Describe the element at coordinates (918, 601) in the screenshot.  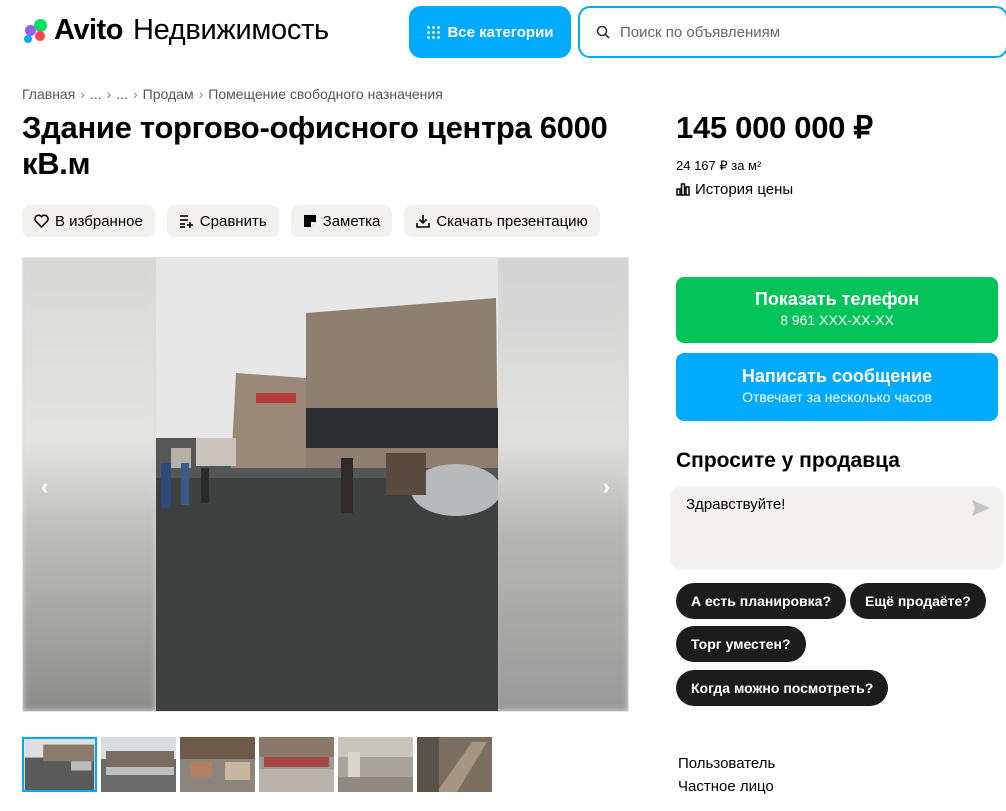
I see `quick-question-chip: Ещё продаёте?` at that location.